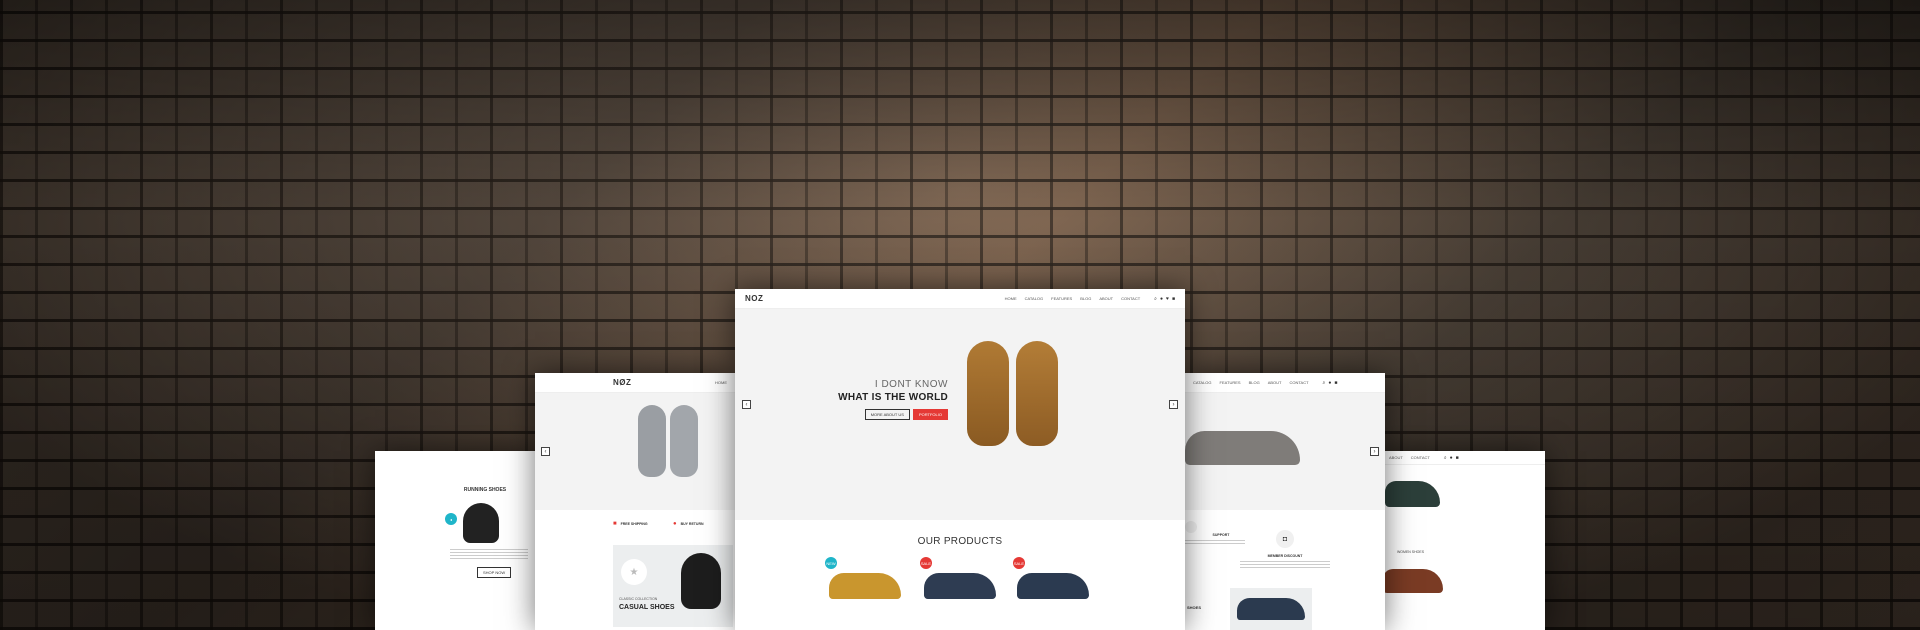  I want to click on truck-icon: ■, so click(615, 524).